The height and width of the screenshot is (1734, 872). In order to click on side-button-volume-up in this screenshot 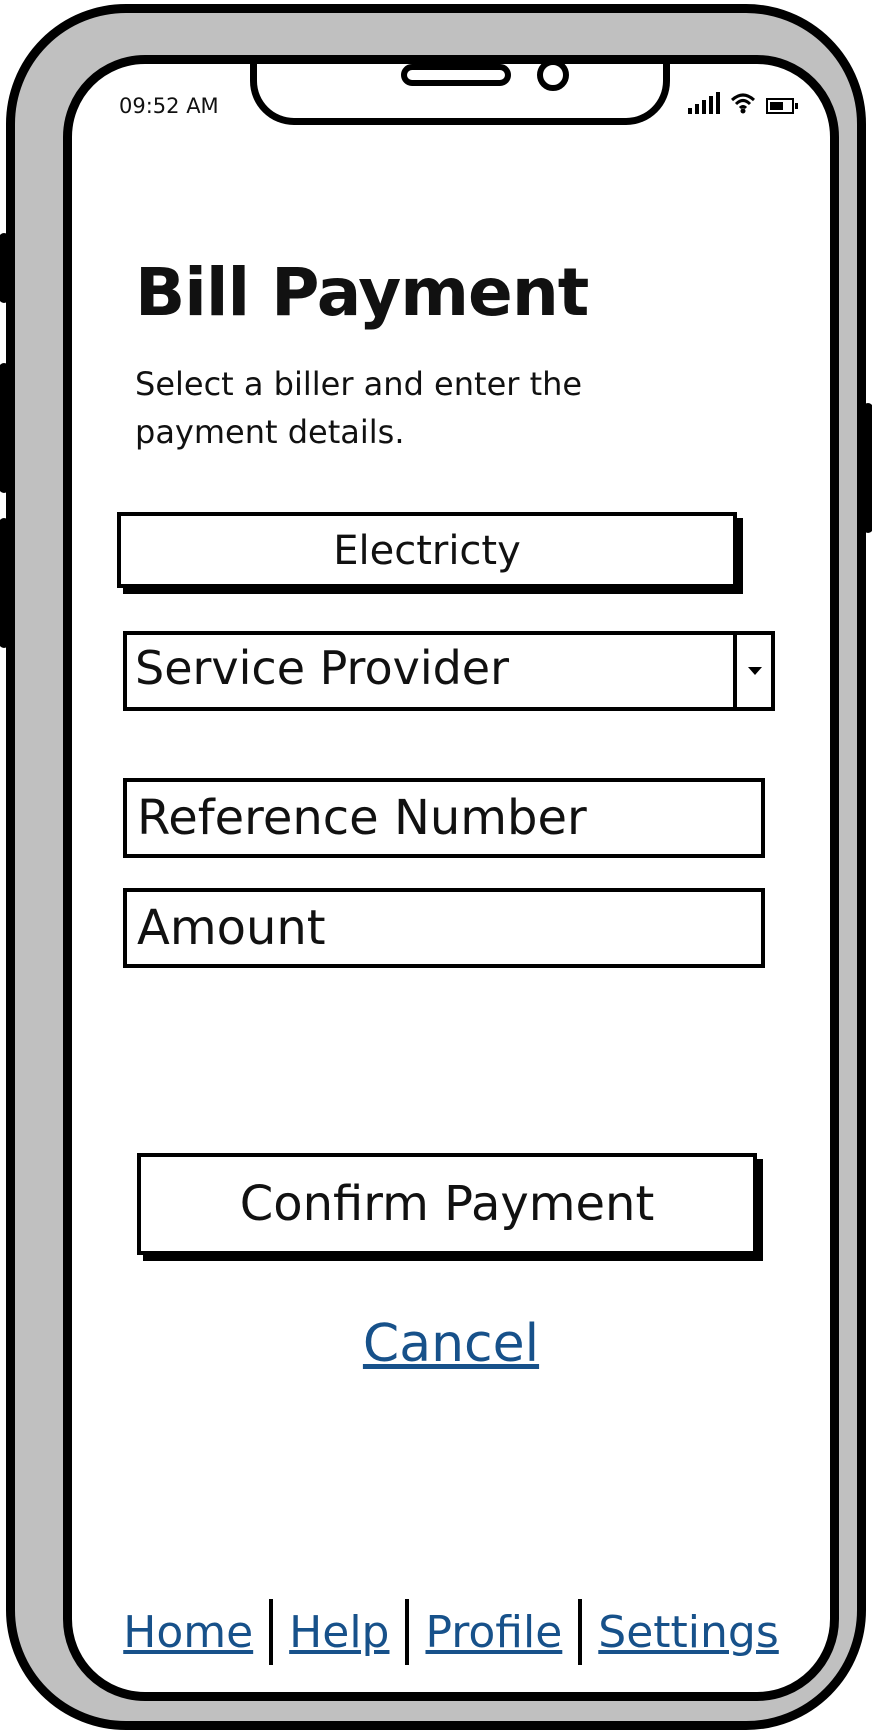, I will do `click(4, 428)`.